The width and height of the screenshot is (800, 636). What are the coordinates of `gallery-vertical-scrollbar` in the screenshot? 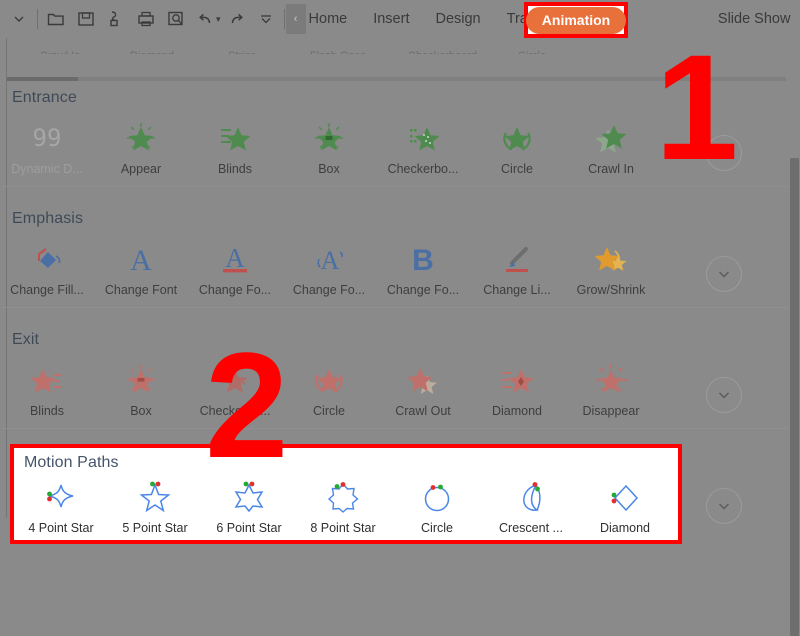 It's located at (794, 338).